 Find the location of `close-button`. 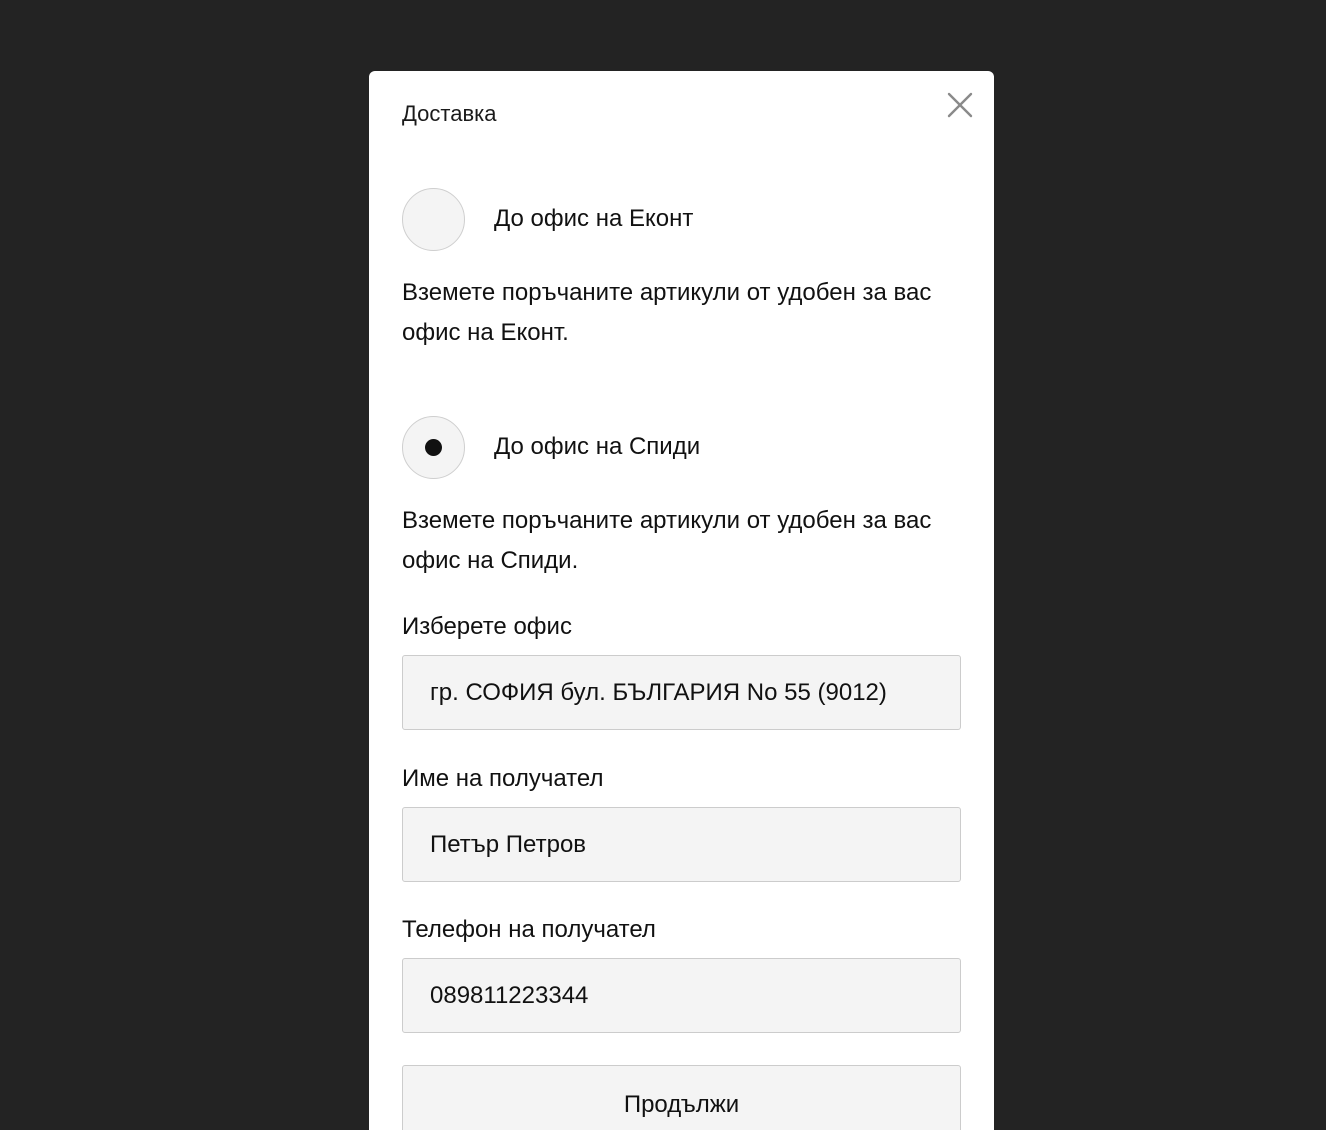

close-button is located at coordinates (960, 105).